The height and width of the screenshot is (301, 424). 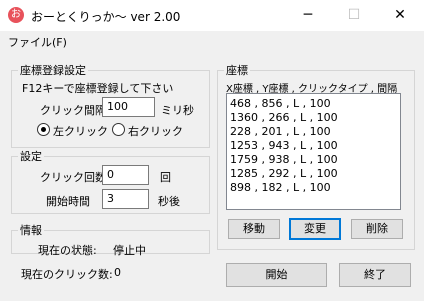 What do you see at coordinates (118, 129) in the screenshot?
I see `right-click-radio` at bounding box center [118, 129].